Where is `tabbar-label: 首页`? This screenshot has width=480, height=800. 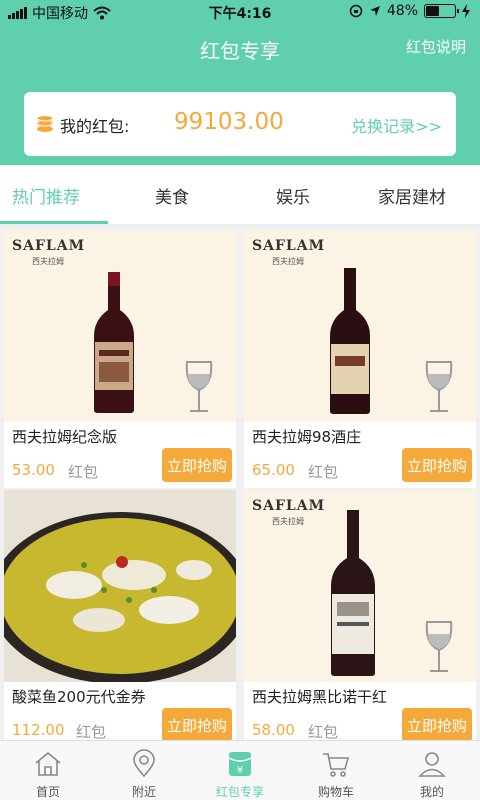
tabbar-label: 首页 is located at coordinates (47, 792).